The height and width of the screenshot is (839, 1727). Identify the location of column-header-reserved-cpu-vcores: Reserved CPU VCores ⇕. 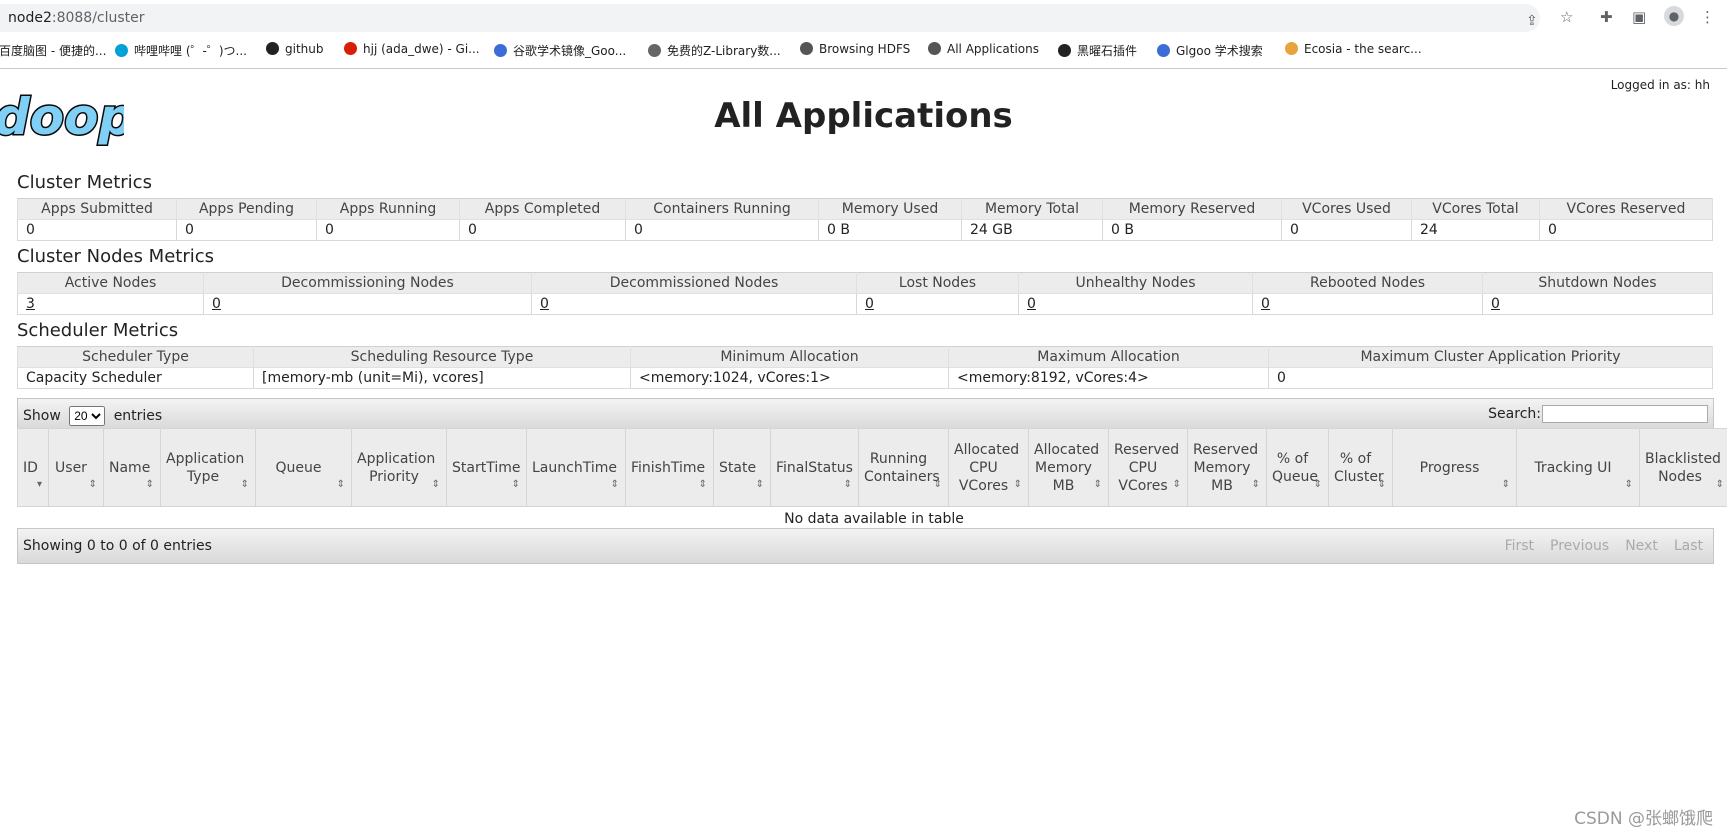
(1148, 467).